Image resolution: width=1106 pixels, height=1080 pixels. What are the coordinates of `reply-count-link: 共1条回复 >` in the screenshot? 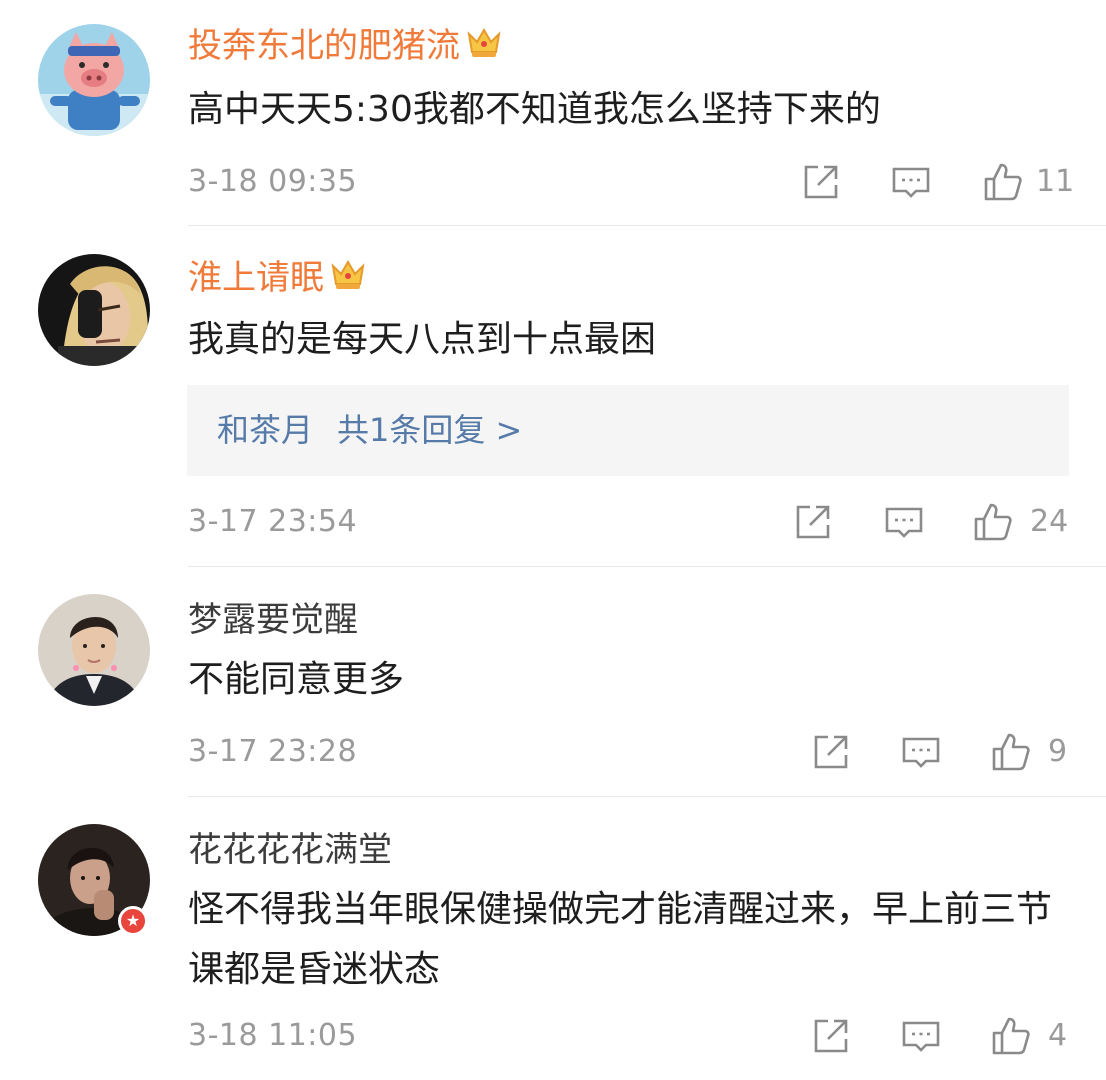 It's located at (429, 430).